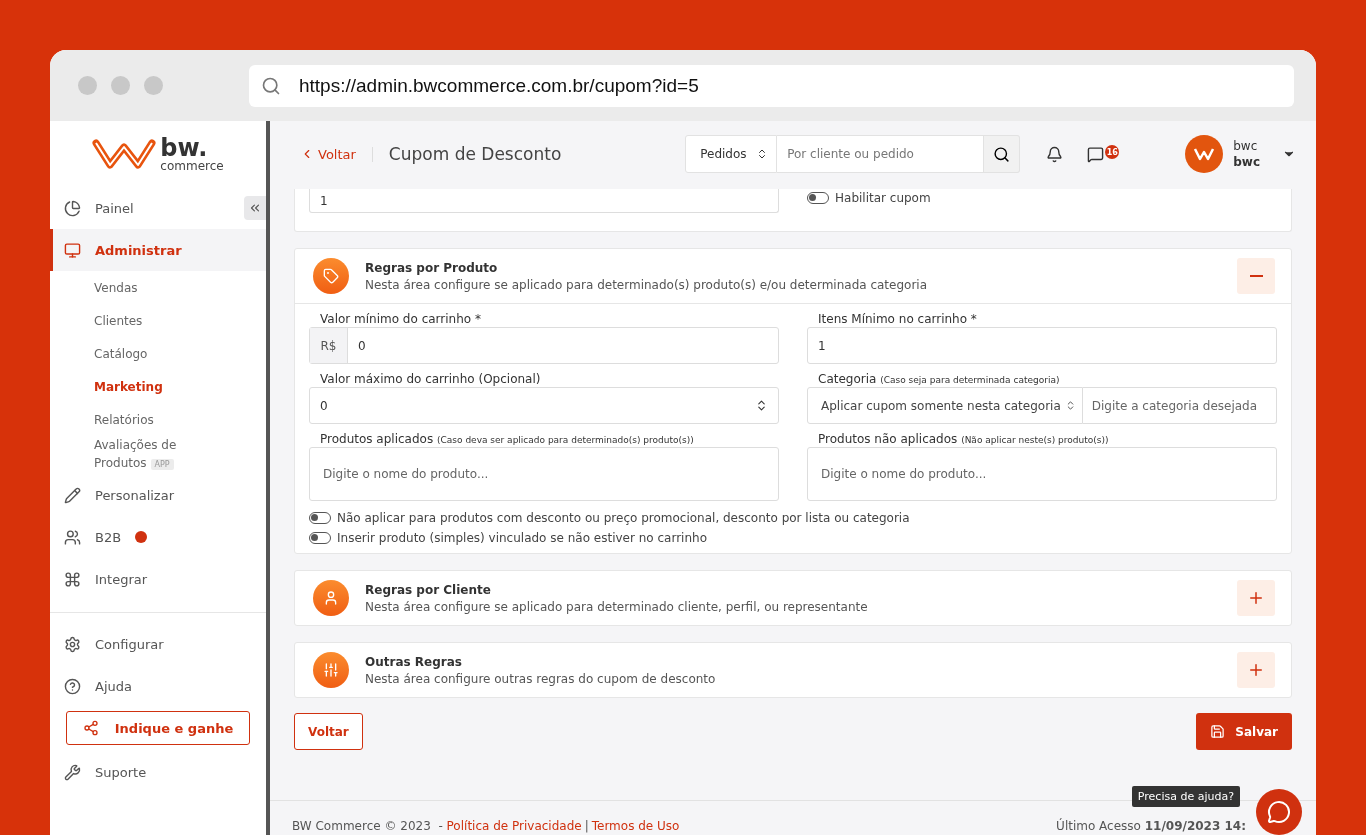 Image resolution: width=1366 pixels, height=835 pixels. What do you see at coordinates (328, 731) in the screenshot?
I see `back-button: Voltar` at bounding box center [328, 731].